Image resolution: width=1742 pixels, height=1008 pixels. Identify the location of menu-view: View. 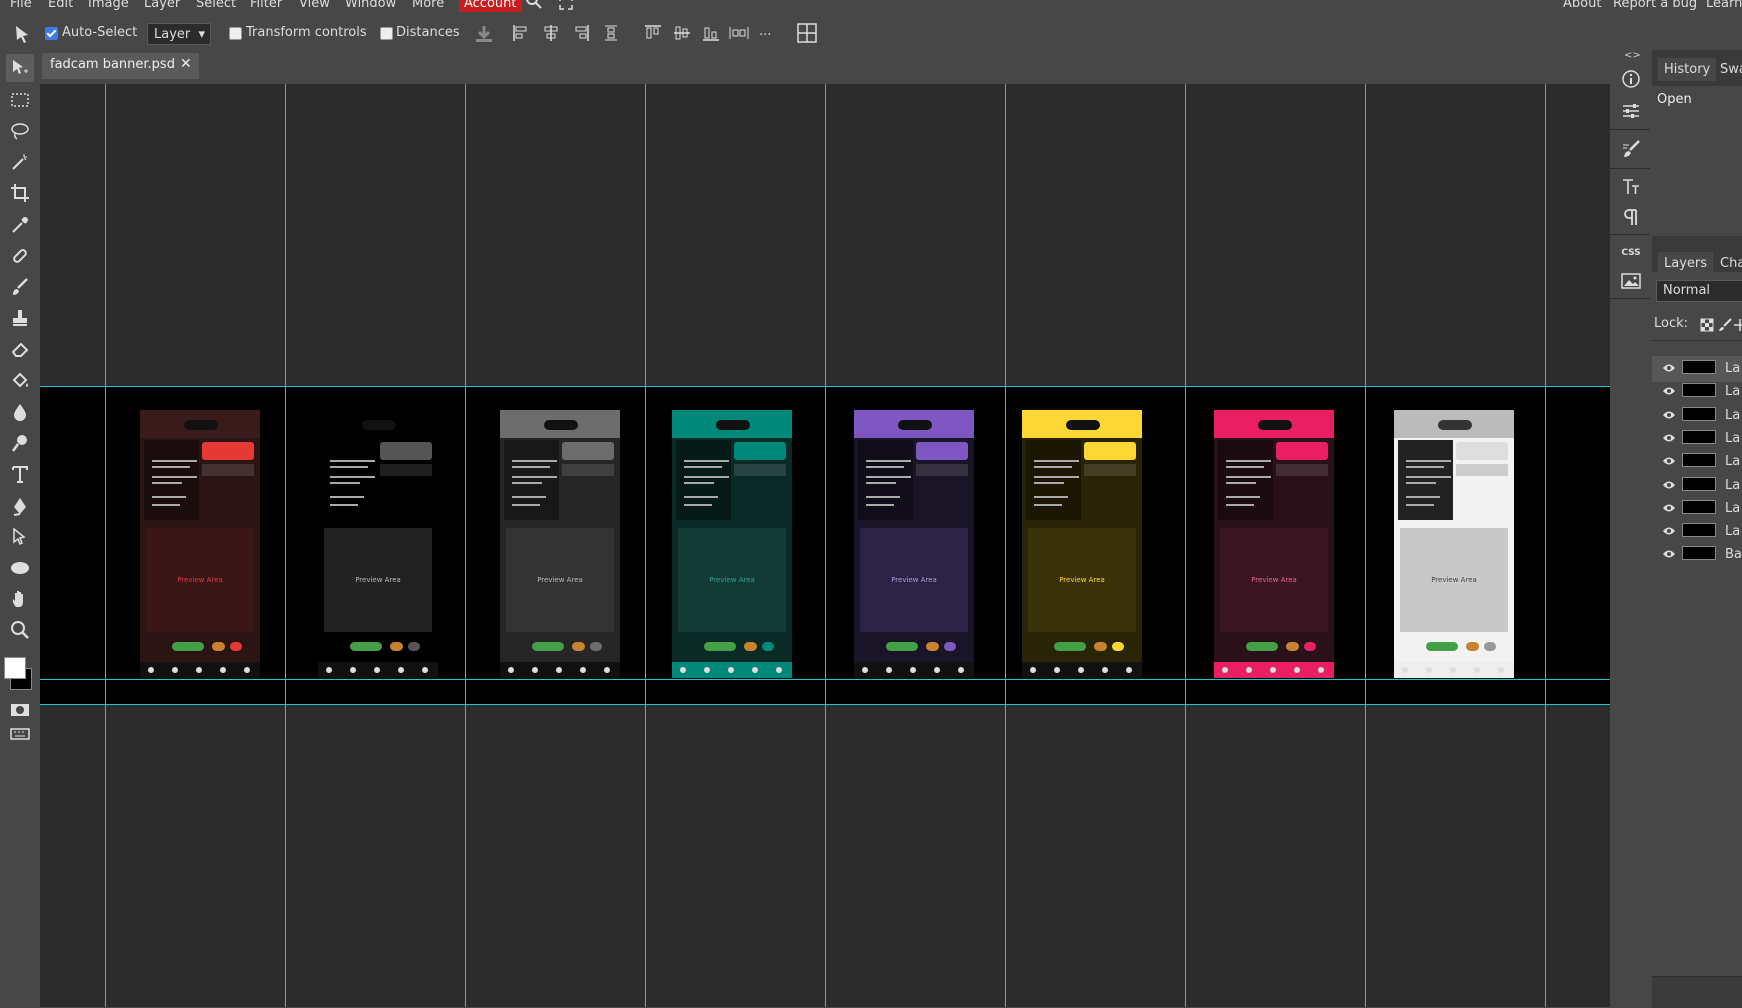
(314, 5).